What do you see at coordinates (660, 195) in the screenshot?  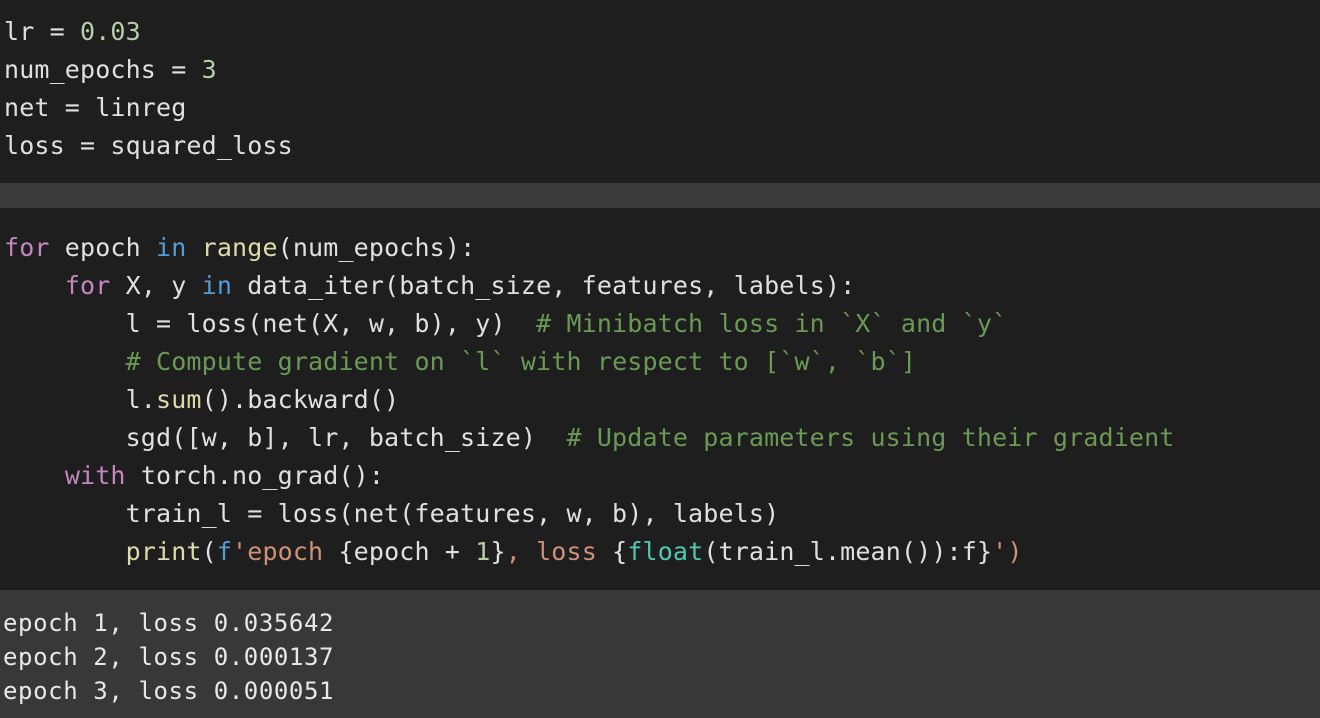 I see `cell-separator` at bounding box center [660, 195].